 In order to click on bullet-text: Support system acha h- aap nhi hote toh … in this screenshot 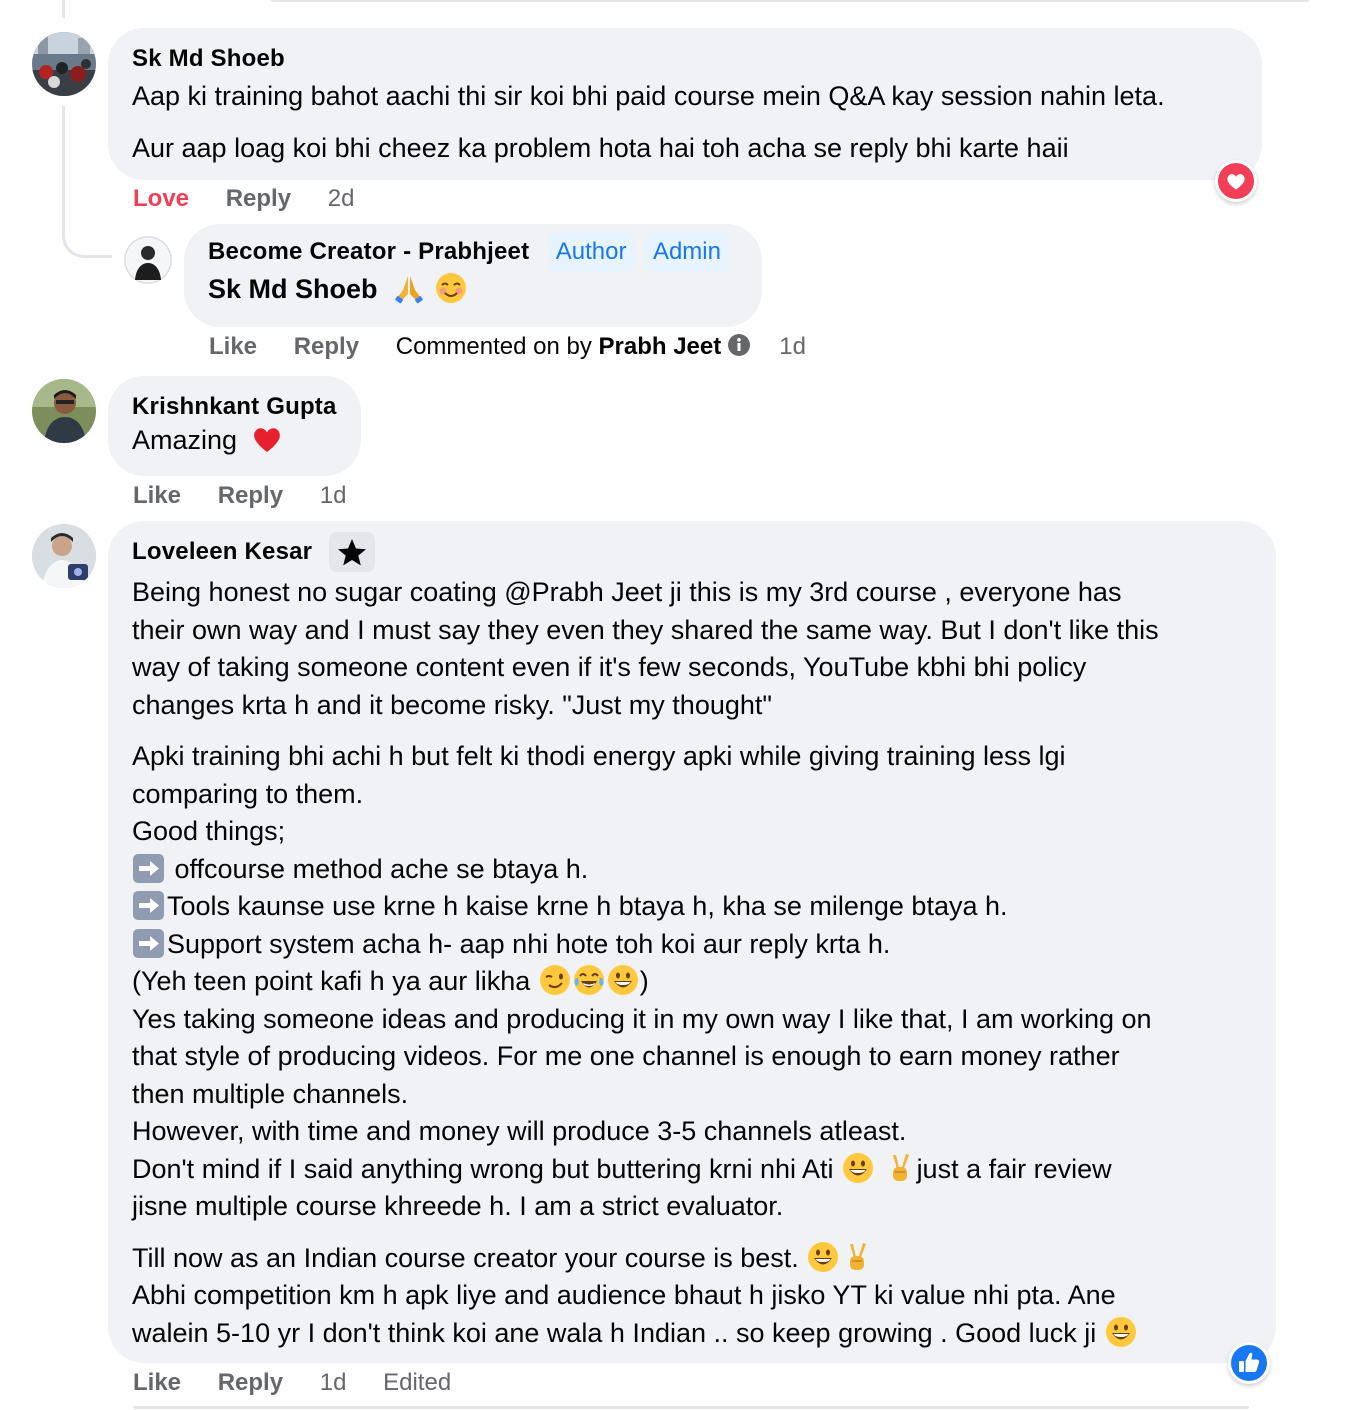, I will do `click(529, 943)`.